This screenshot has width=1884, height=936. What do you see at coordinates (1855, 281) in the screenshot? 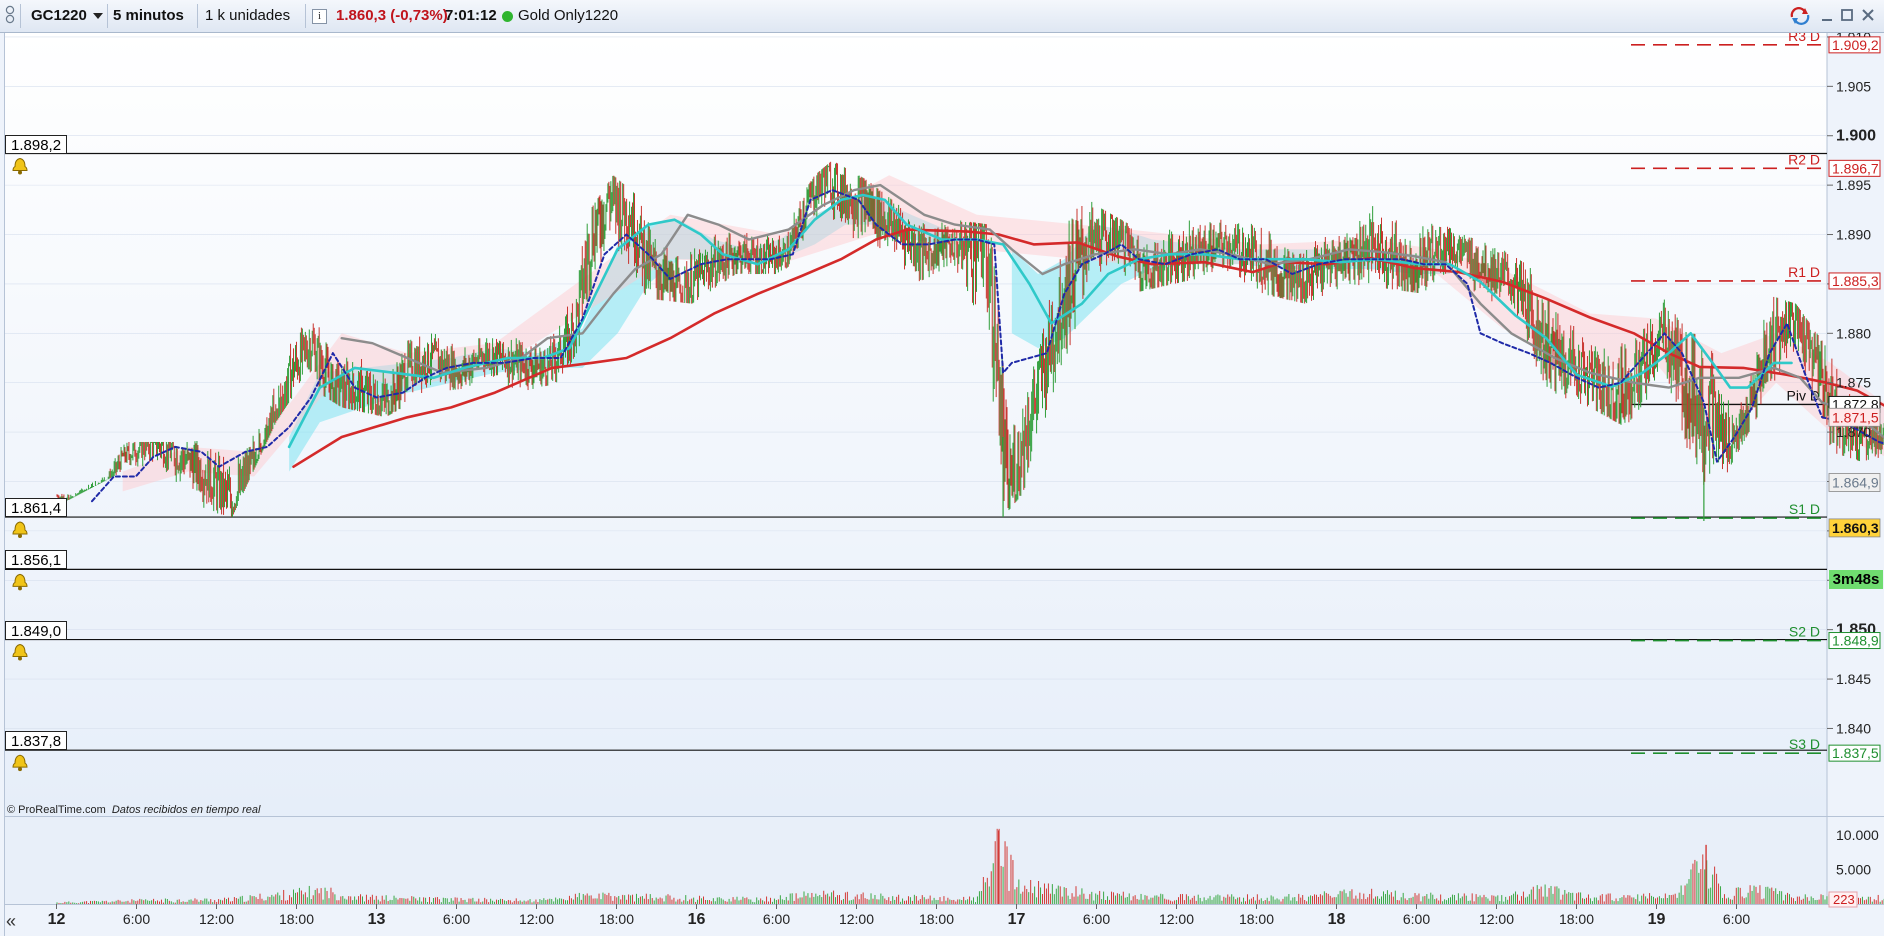
I see `pivot-tag-label: 1.885,3` at bounding box center [1855, 281].